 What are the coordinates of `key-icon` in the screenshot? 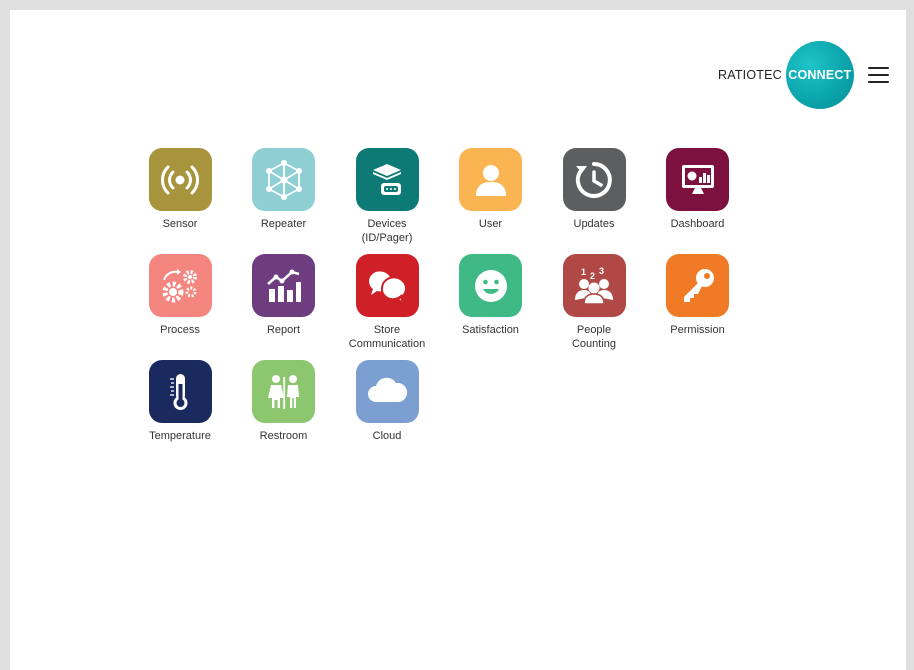 It's located at (697, 285).